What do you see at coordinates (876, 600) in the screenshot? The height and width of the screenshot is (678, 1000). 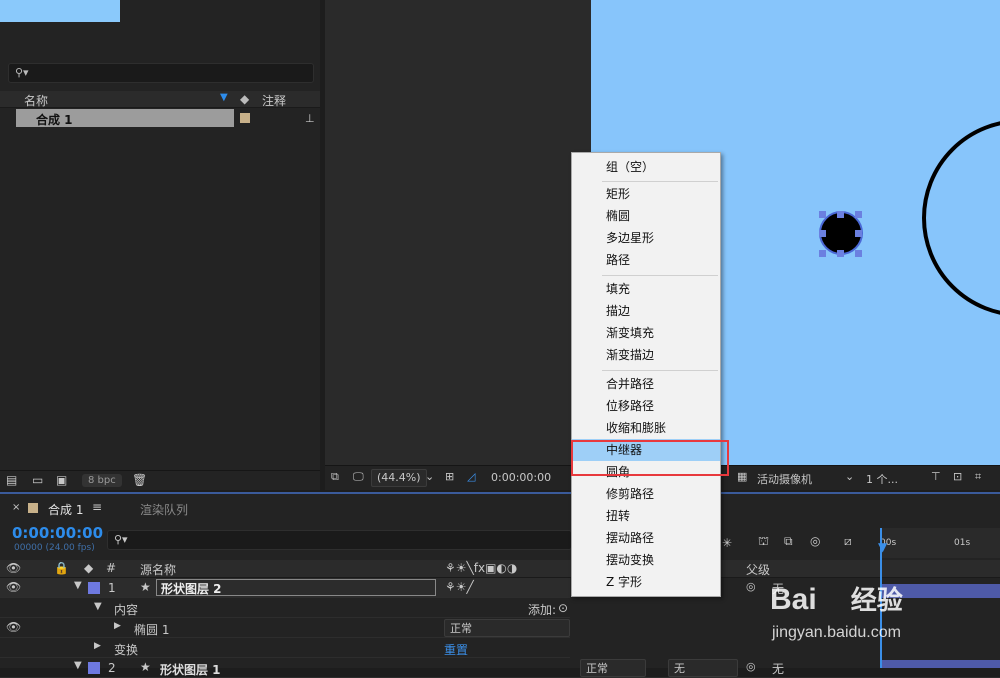 I see `watermark-jingyan: 经验` at bounding box center [876, 600].